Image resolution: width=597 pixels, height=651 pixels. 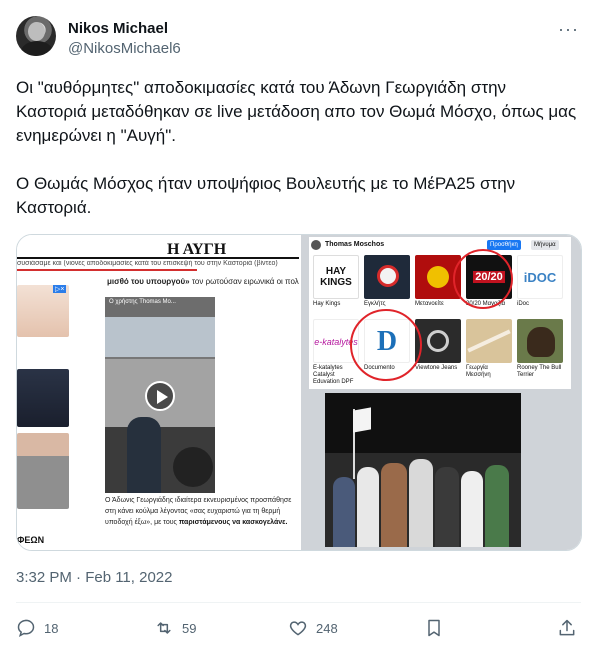 I want to click on facebook-profile-name: Thomas Moschos, so click(x=355, y=244).